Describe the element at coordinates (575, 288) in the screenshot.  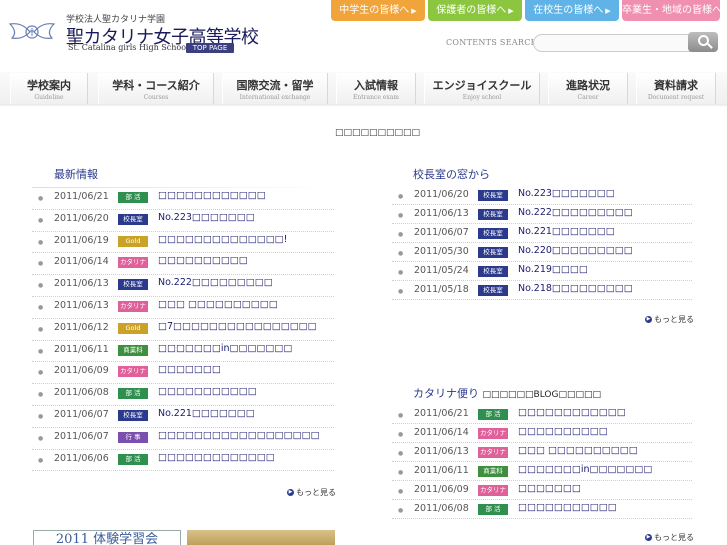
I see `news-title: No.218□□□□□□□□□` at that location.